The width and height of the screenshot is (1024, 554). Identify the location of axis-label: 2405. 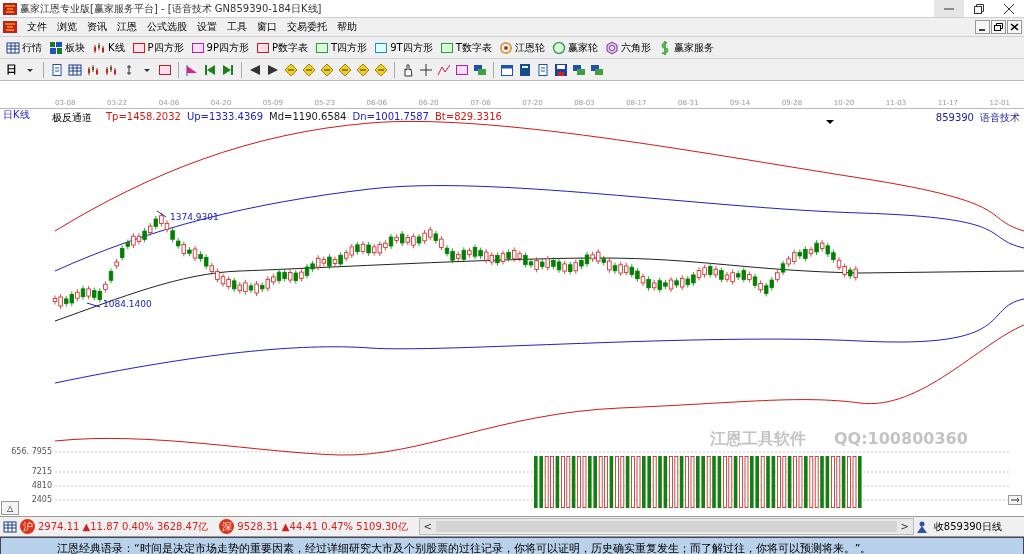
(41, 500).